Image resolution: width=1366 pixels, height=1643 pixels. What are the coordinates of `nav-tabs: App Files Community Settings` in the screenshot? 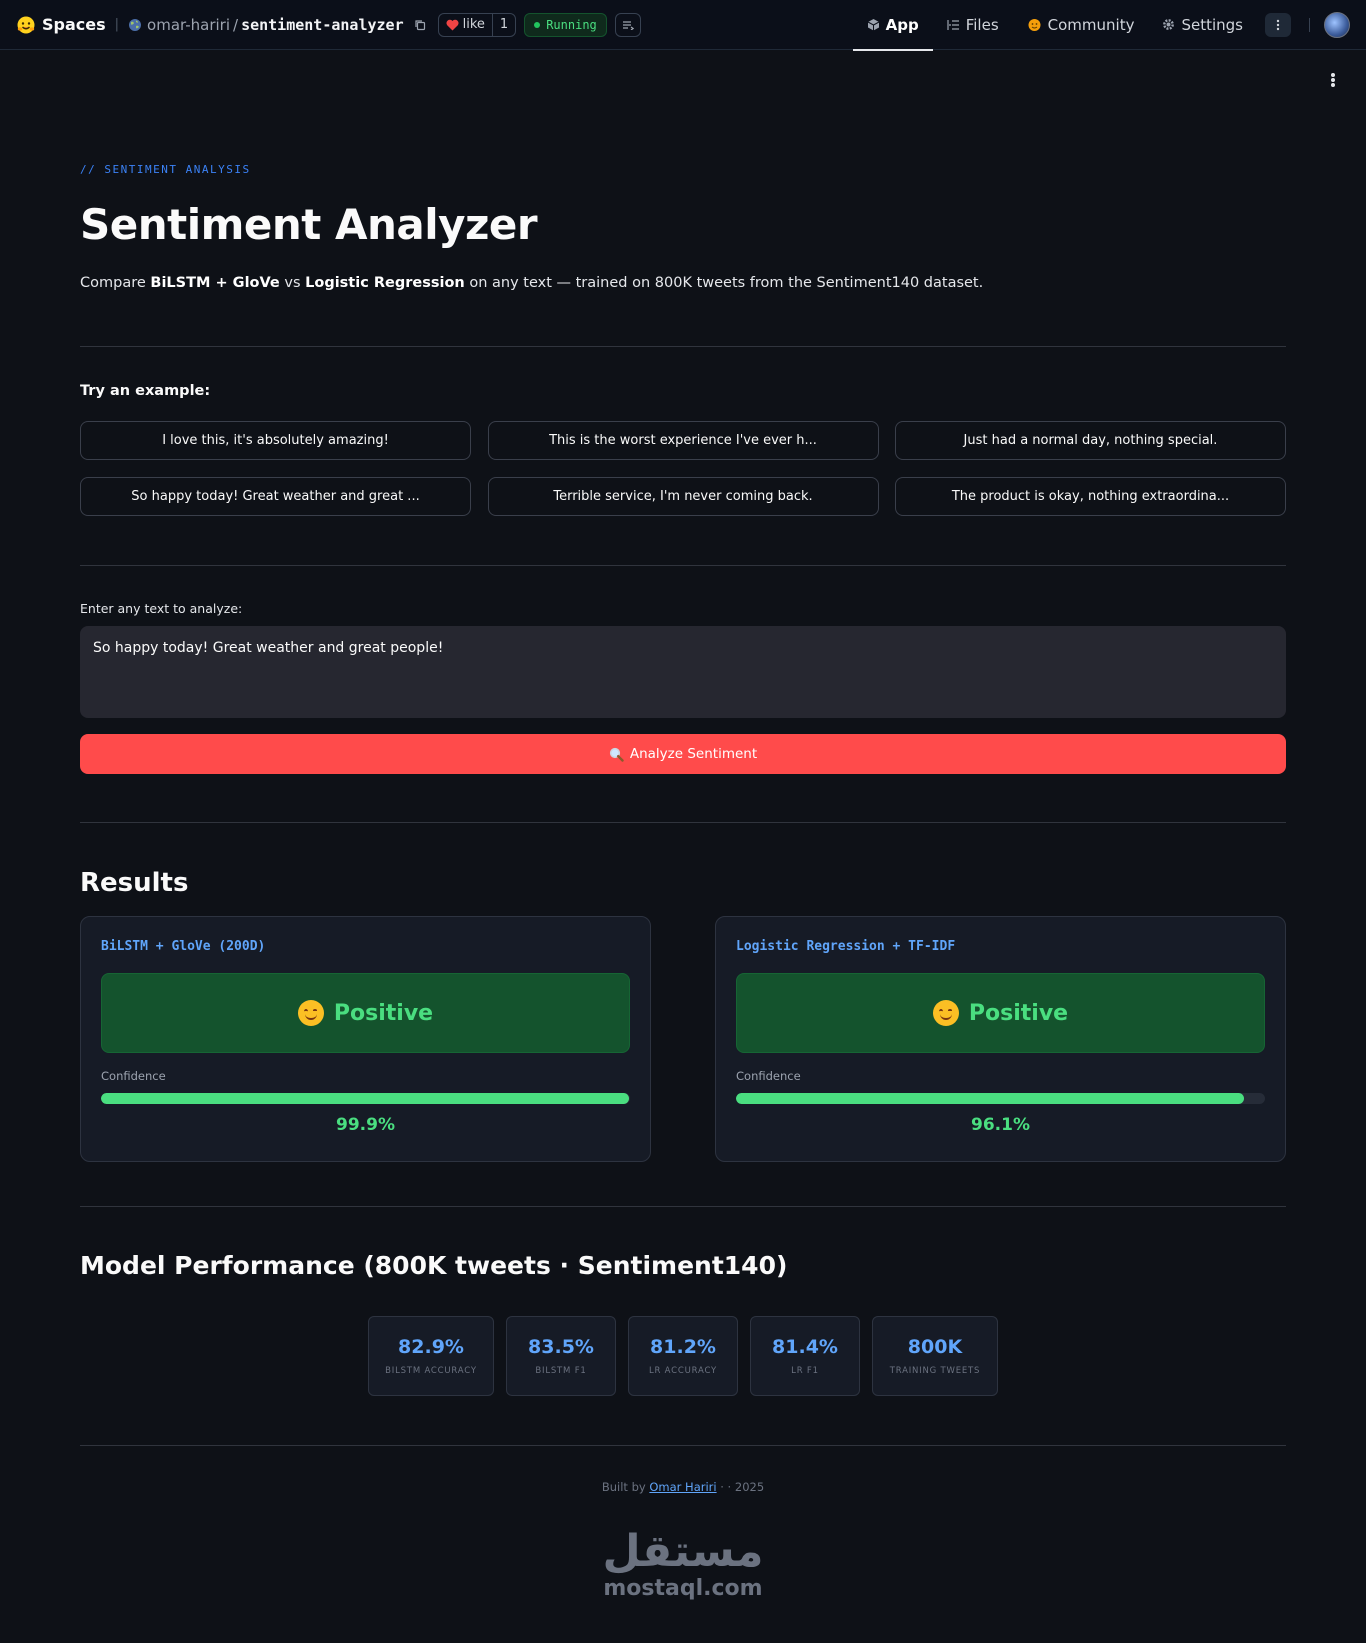 It's located at (1101, 25).